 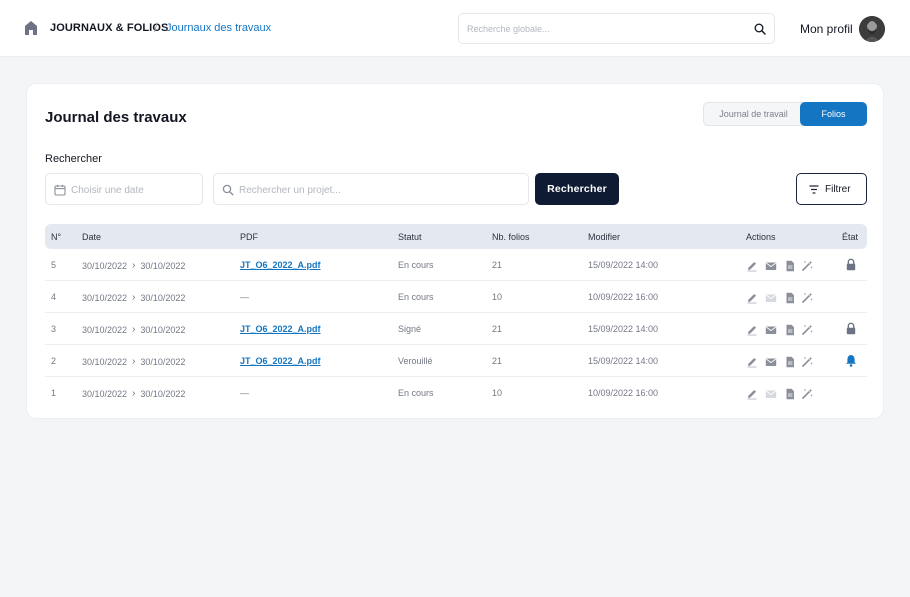 What do you see at coordinates (54, 361) in the screenshot?
I see `cell-no: 2` at bounding box center [54, 361].